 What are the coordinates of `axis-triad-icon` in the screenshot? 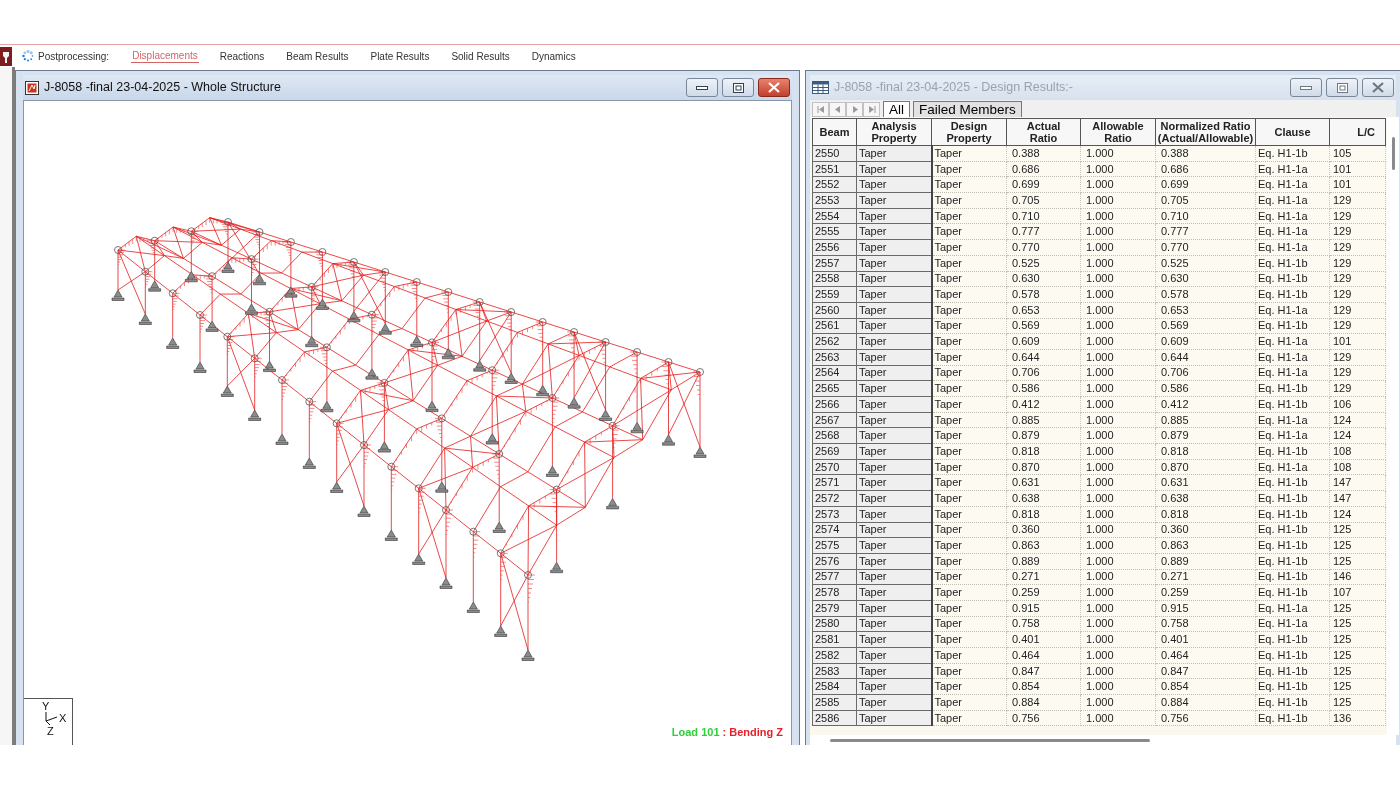 It's located at (51, 718).